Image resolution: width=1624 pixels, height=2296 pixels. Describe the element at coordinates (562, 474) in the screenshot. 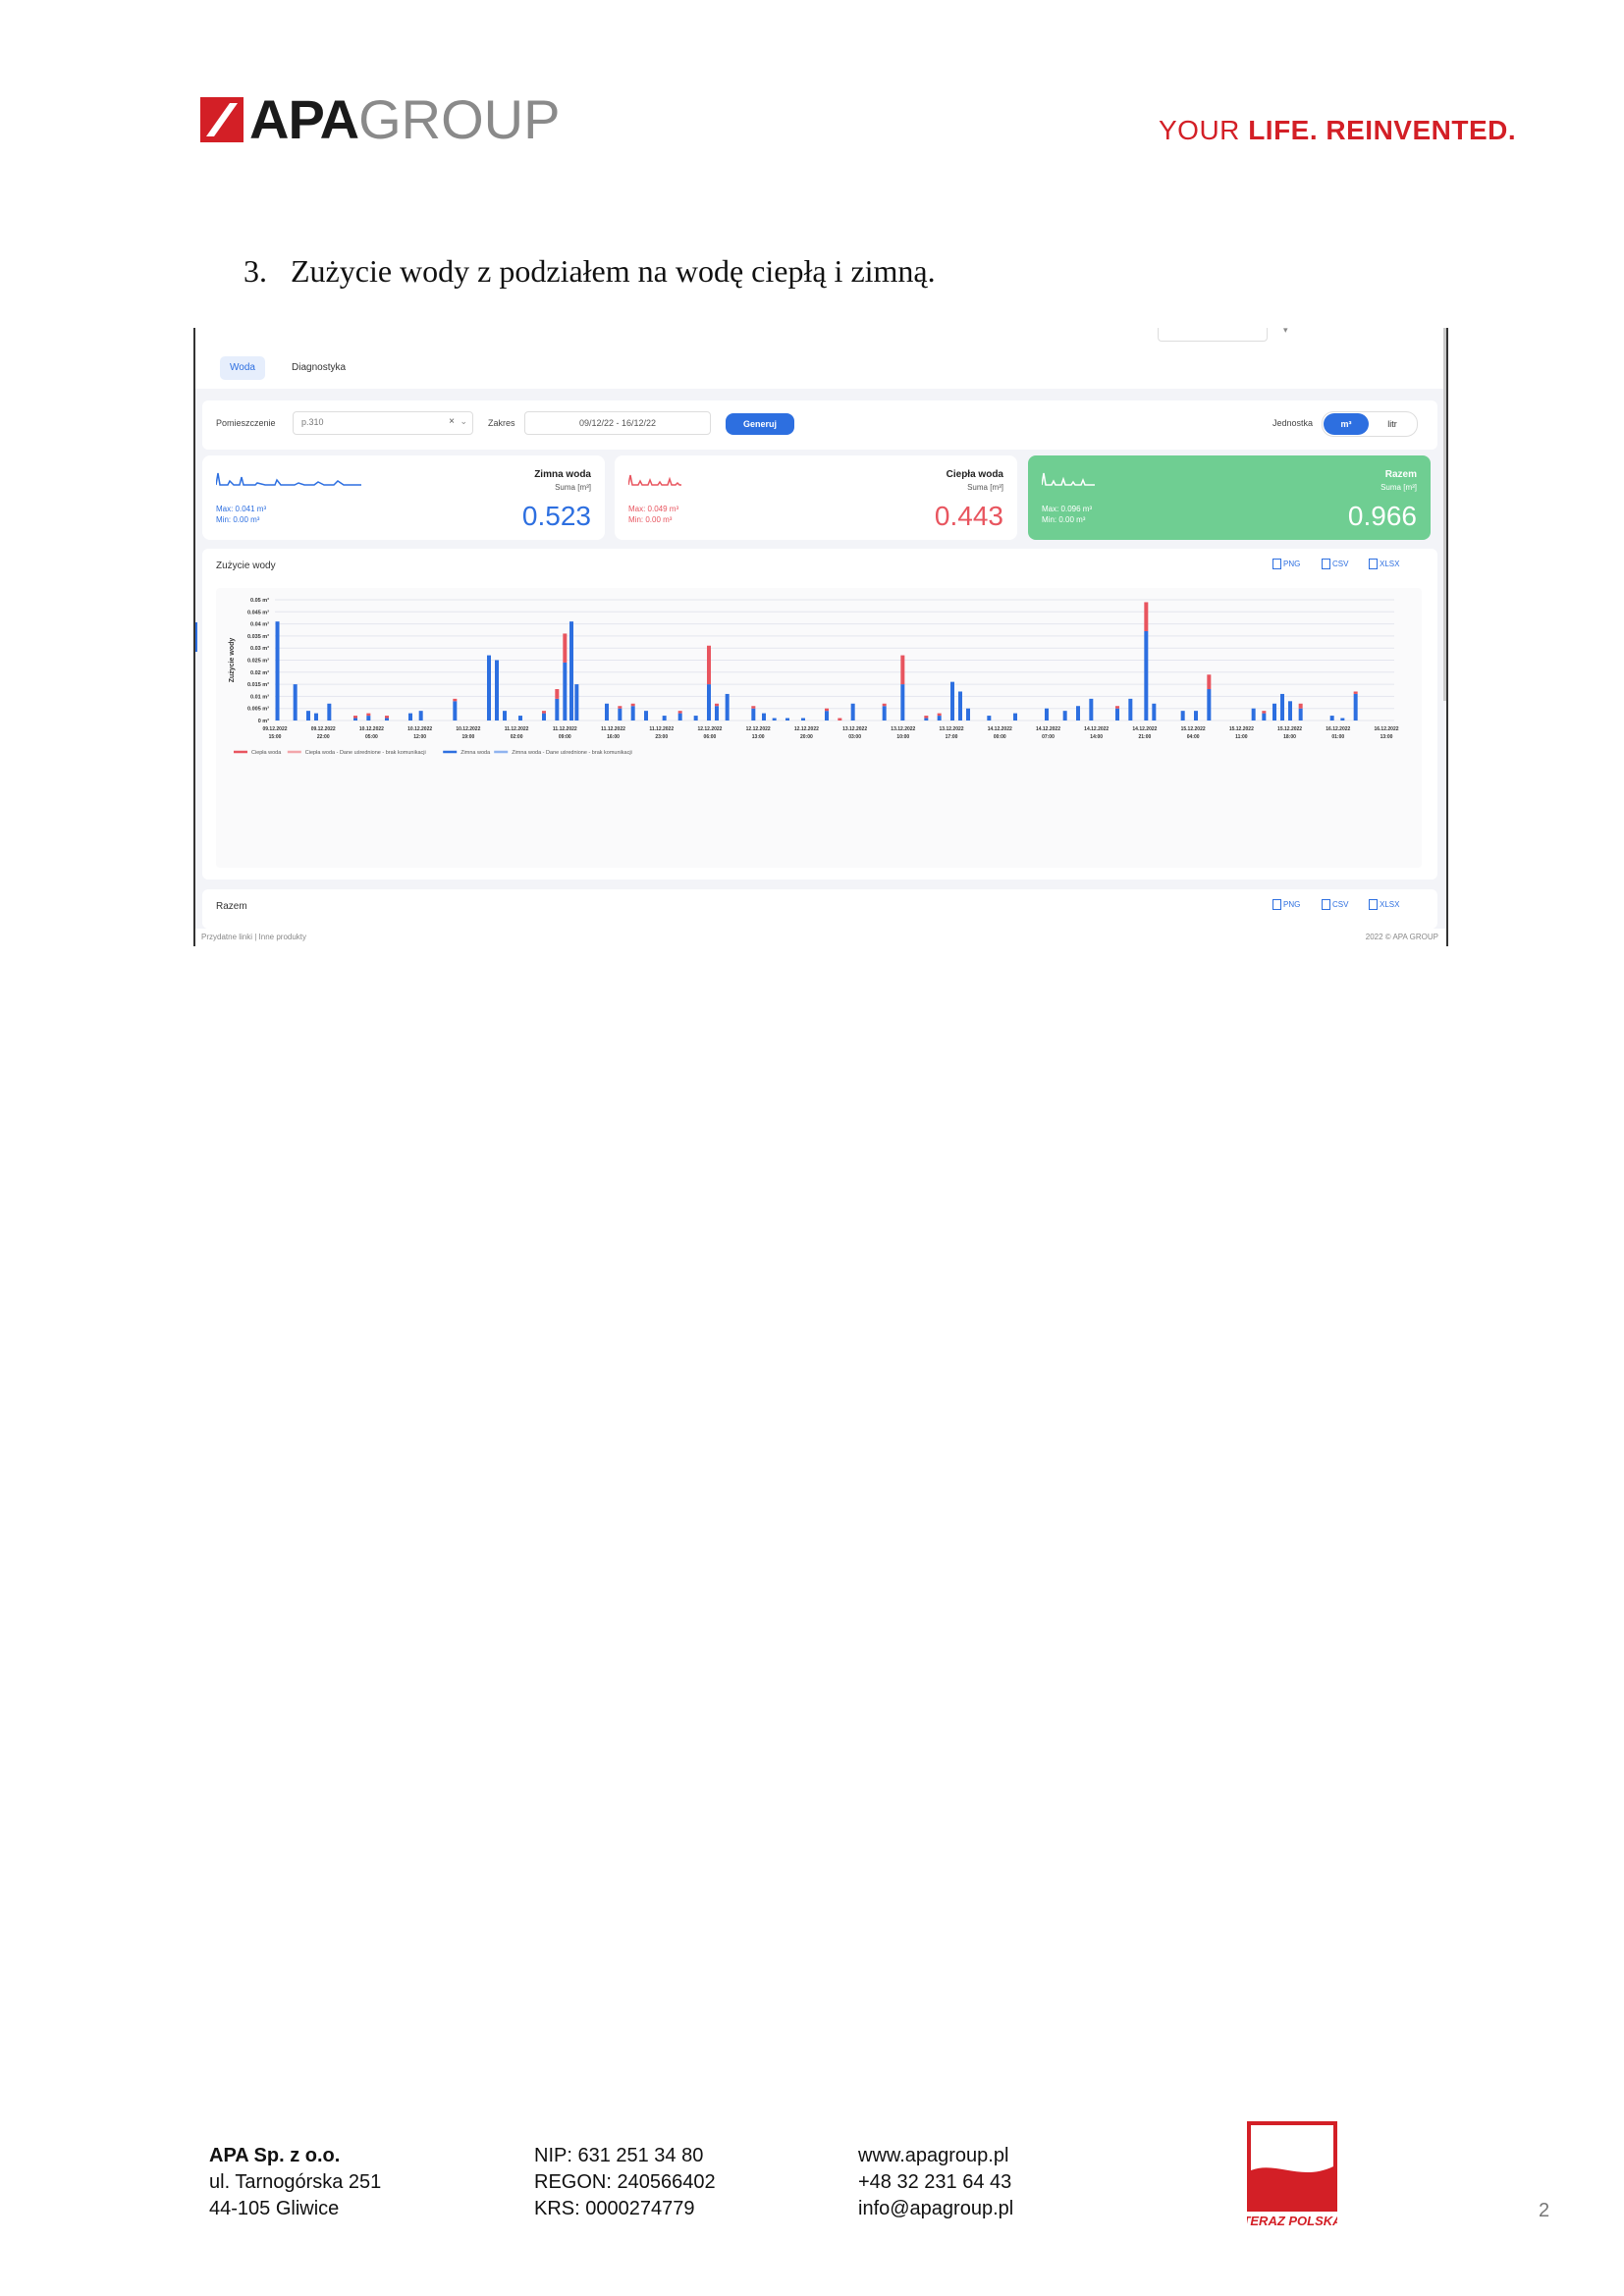

I see `cold-water-title: Zimna woda` at that location.